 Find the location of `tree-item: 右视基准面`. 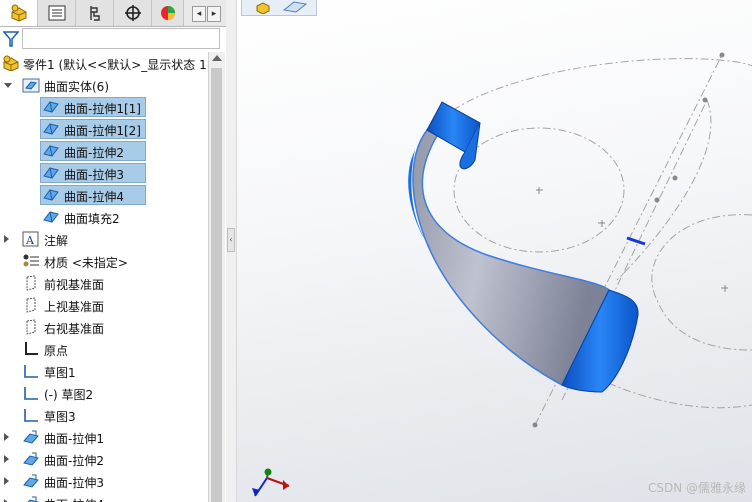

tree-item: 右视基准面 is located at coordinates (104, 327).